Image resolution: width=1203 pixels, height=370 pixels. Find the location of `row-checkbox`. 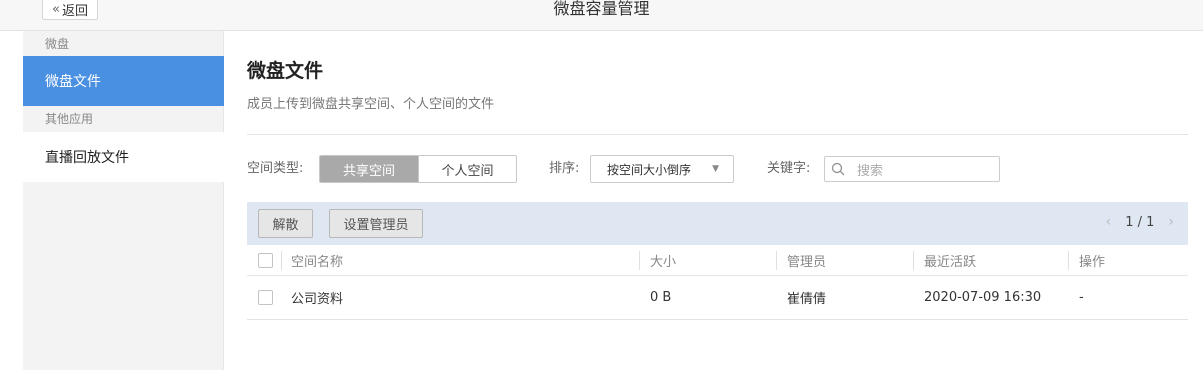

row-checkbox is located at coordinates (265, 297).